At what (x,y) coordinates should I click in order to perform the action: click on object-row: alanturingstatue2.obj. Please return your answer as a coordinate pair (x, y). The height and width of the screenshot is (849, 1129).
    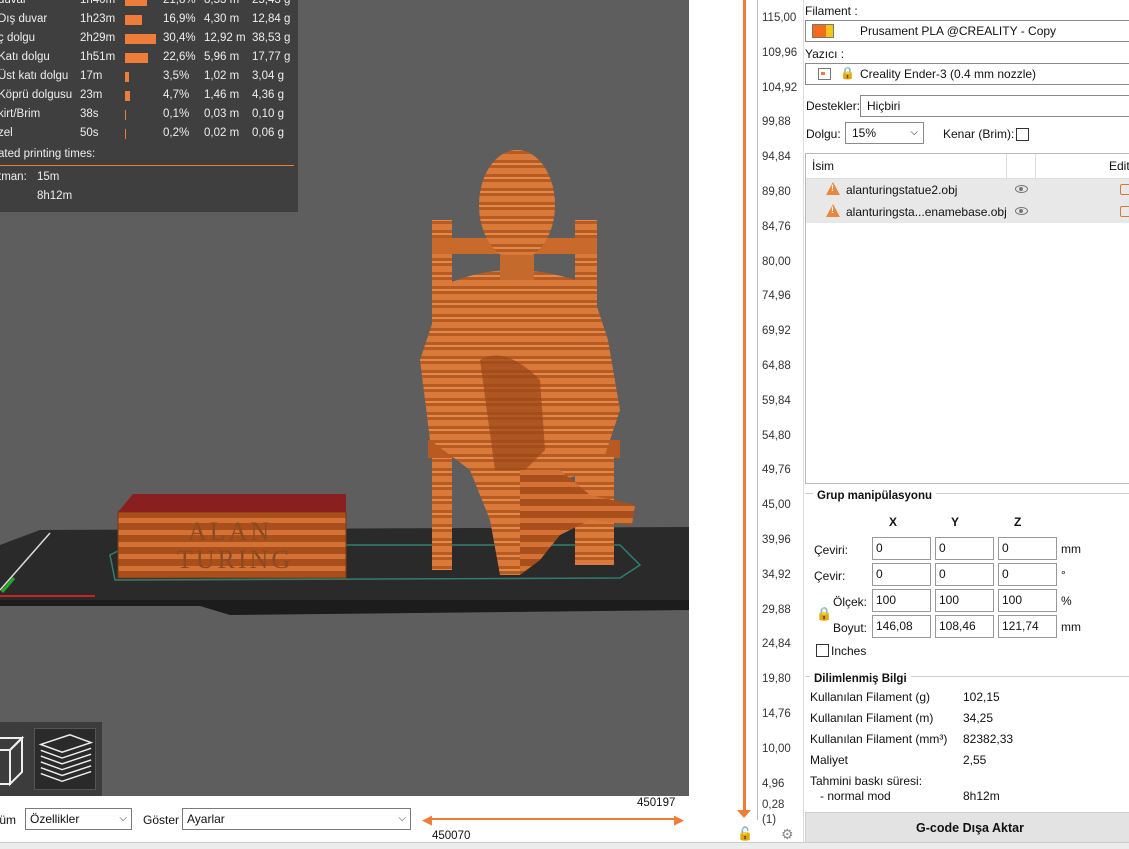
    Looking at the image, I should click on (967, 190).